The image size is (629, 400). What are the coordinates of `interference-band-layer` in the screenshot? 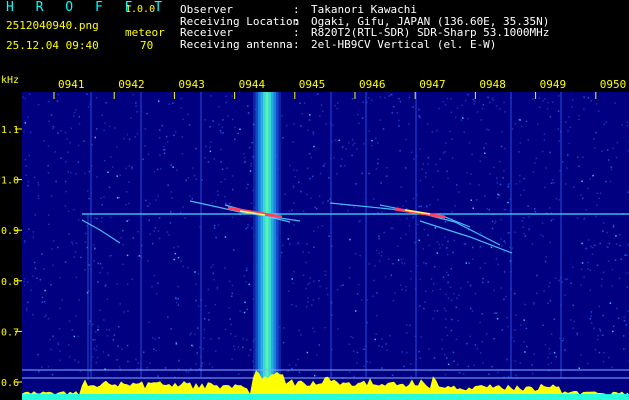 It's located at (267, 246).